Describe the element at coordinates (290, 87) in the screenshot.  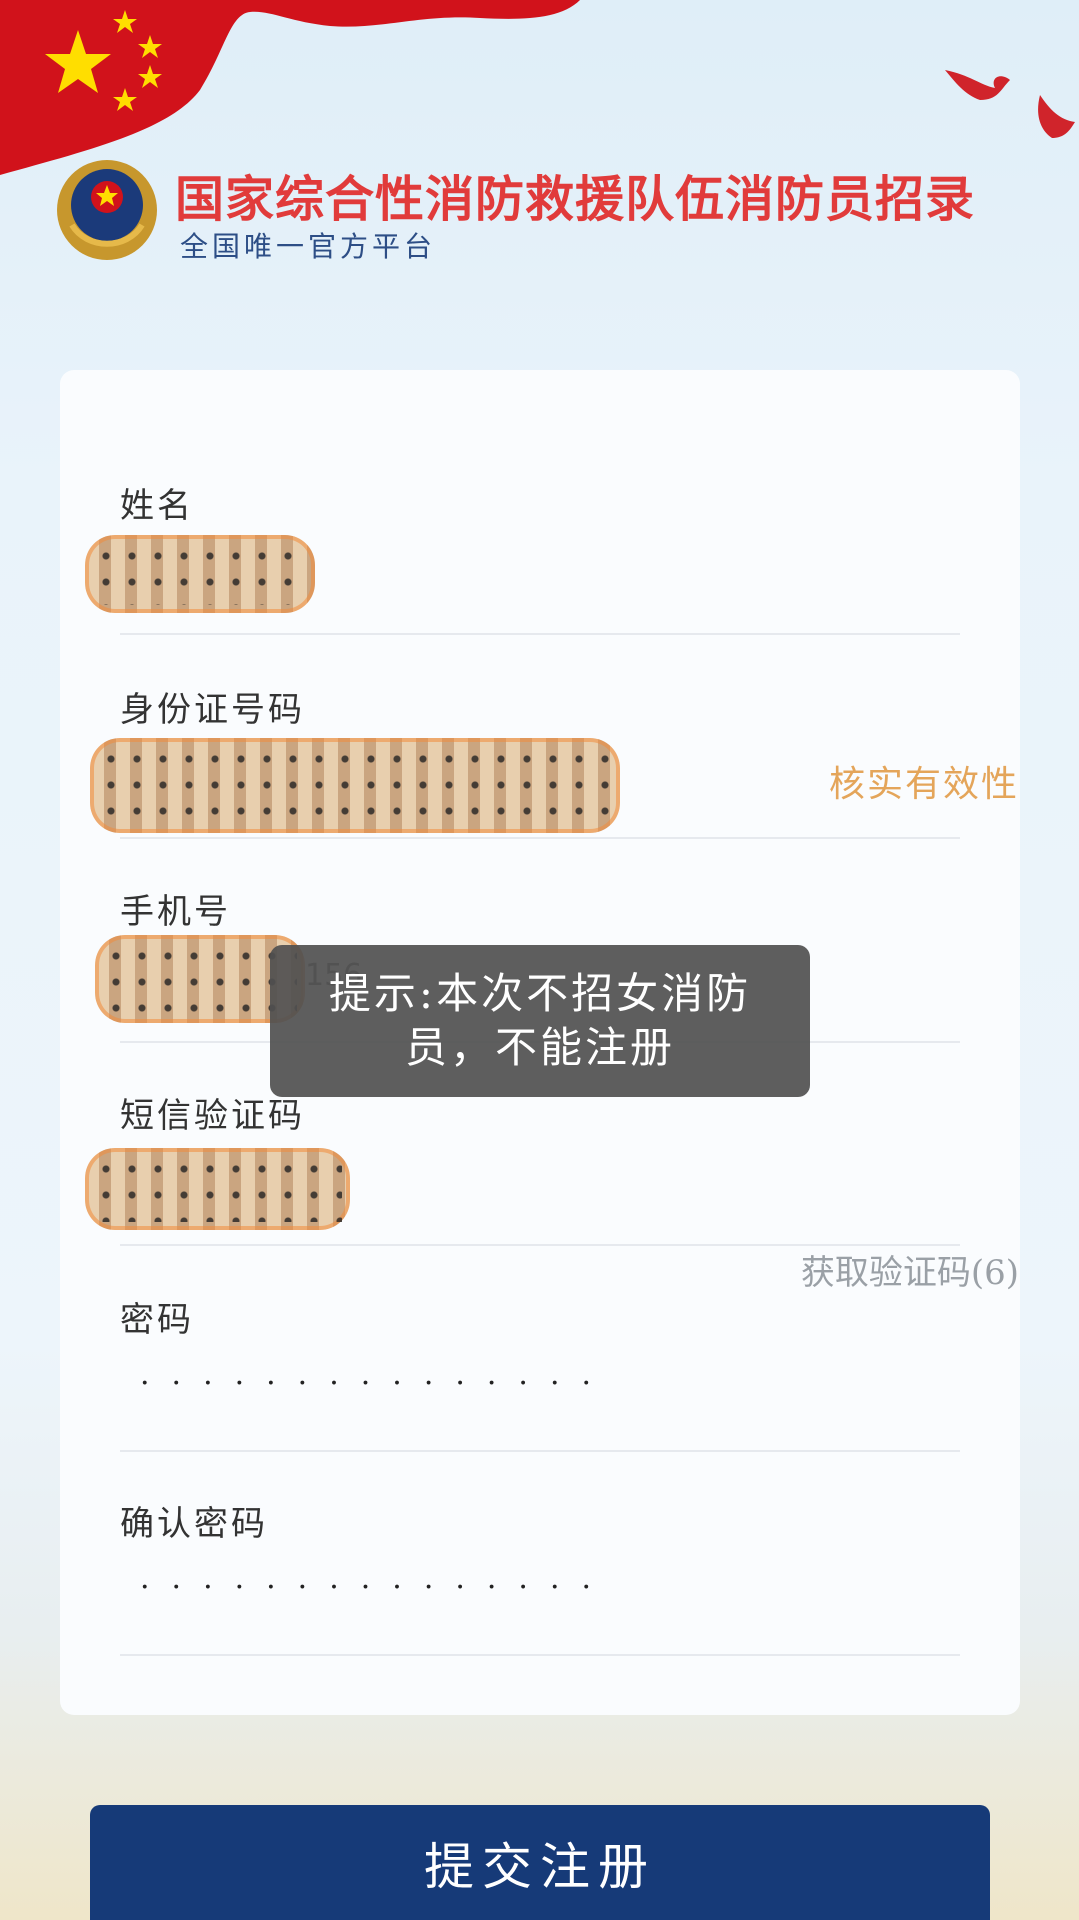
I see `flag-banner` at that location.